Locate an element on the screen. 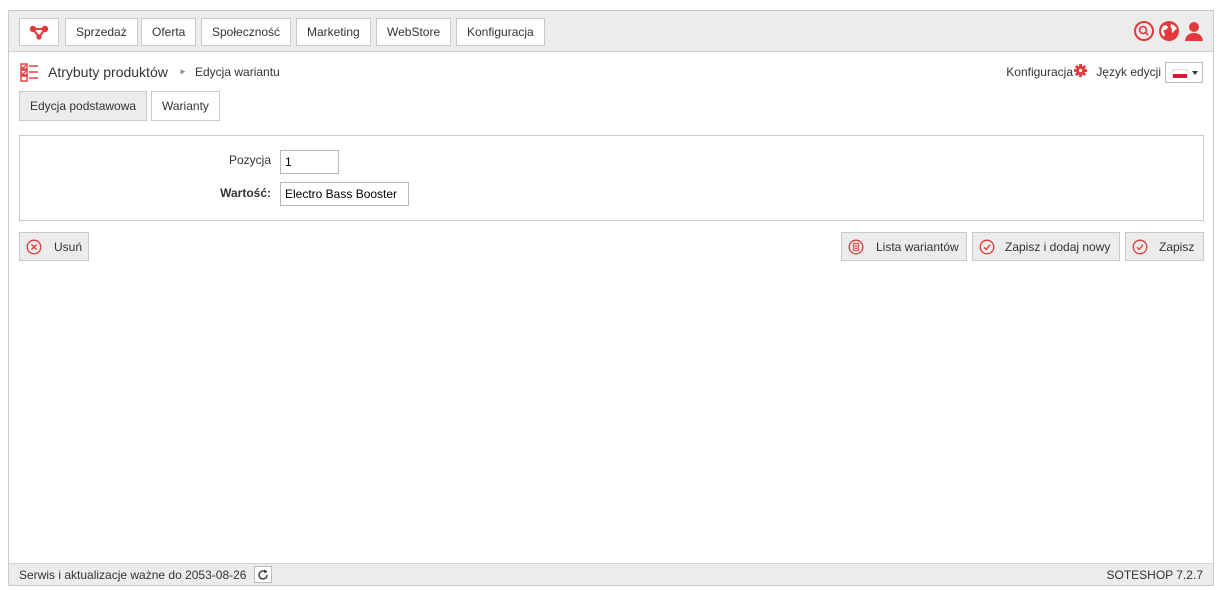 This screenshot has height=590, width=1220. variant-list-button: Lista wariantów is located at coordinates (904, 246).